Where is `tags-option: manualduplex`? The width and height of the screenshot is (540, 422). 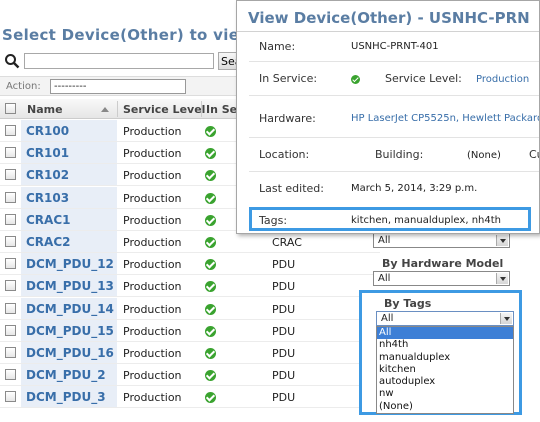 tags-option: manualduplex is located at coordinates (445, 358).